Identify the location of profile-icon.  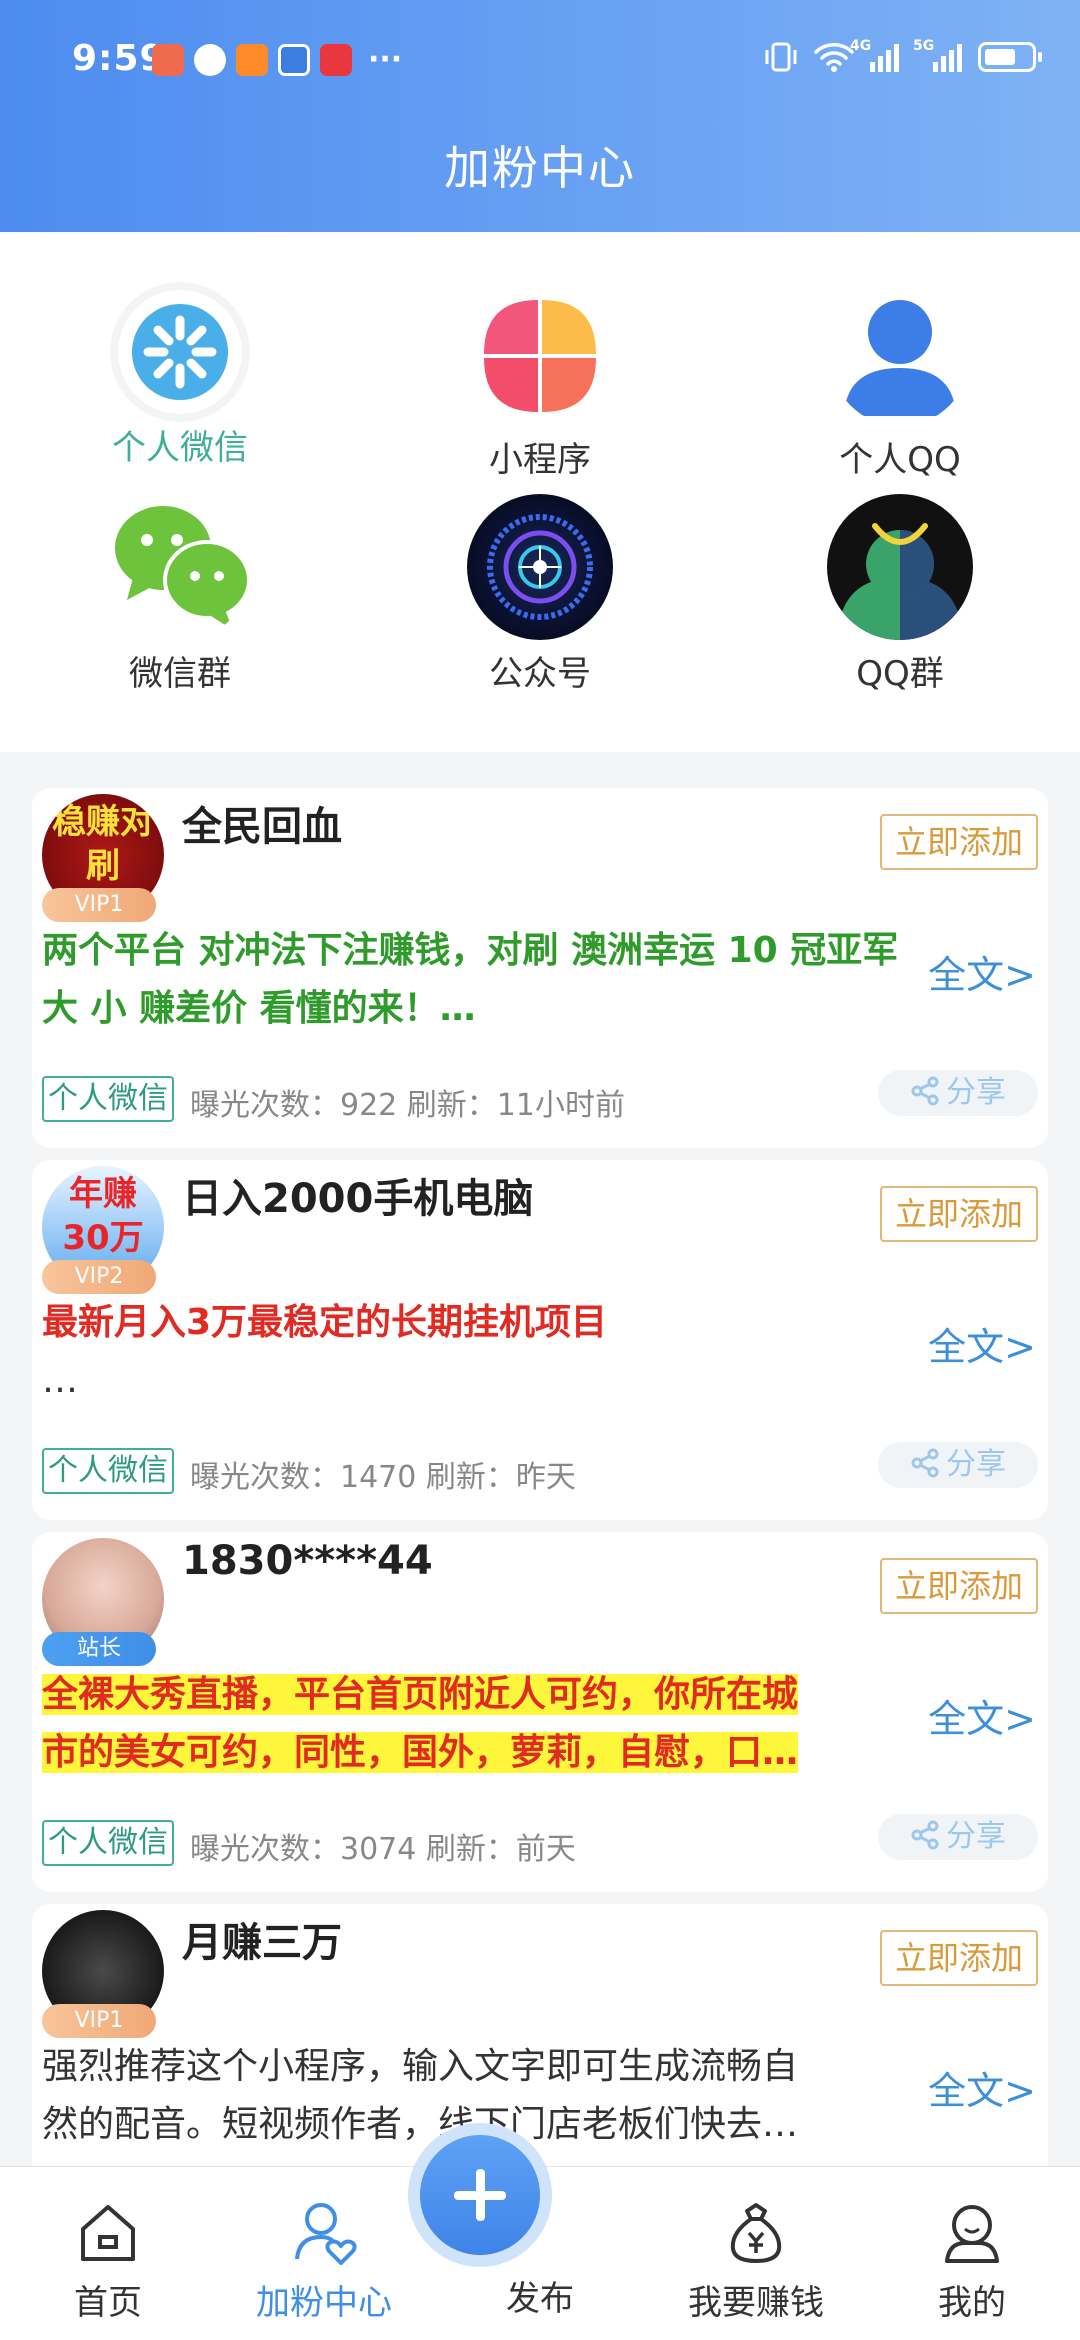
(972, 2234).